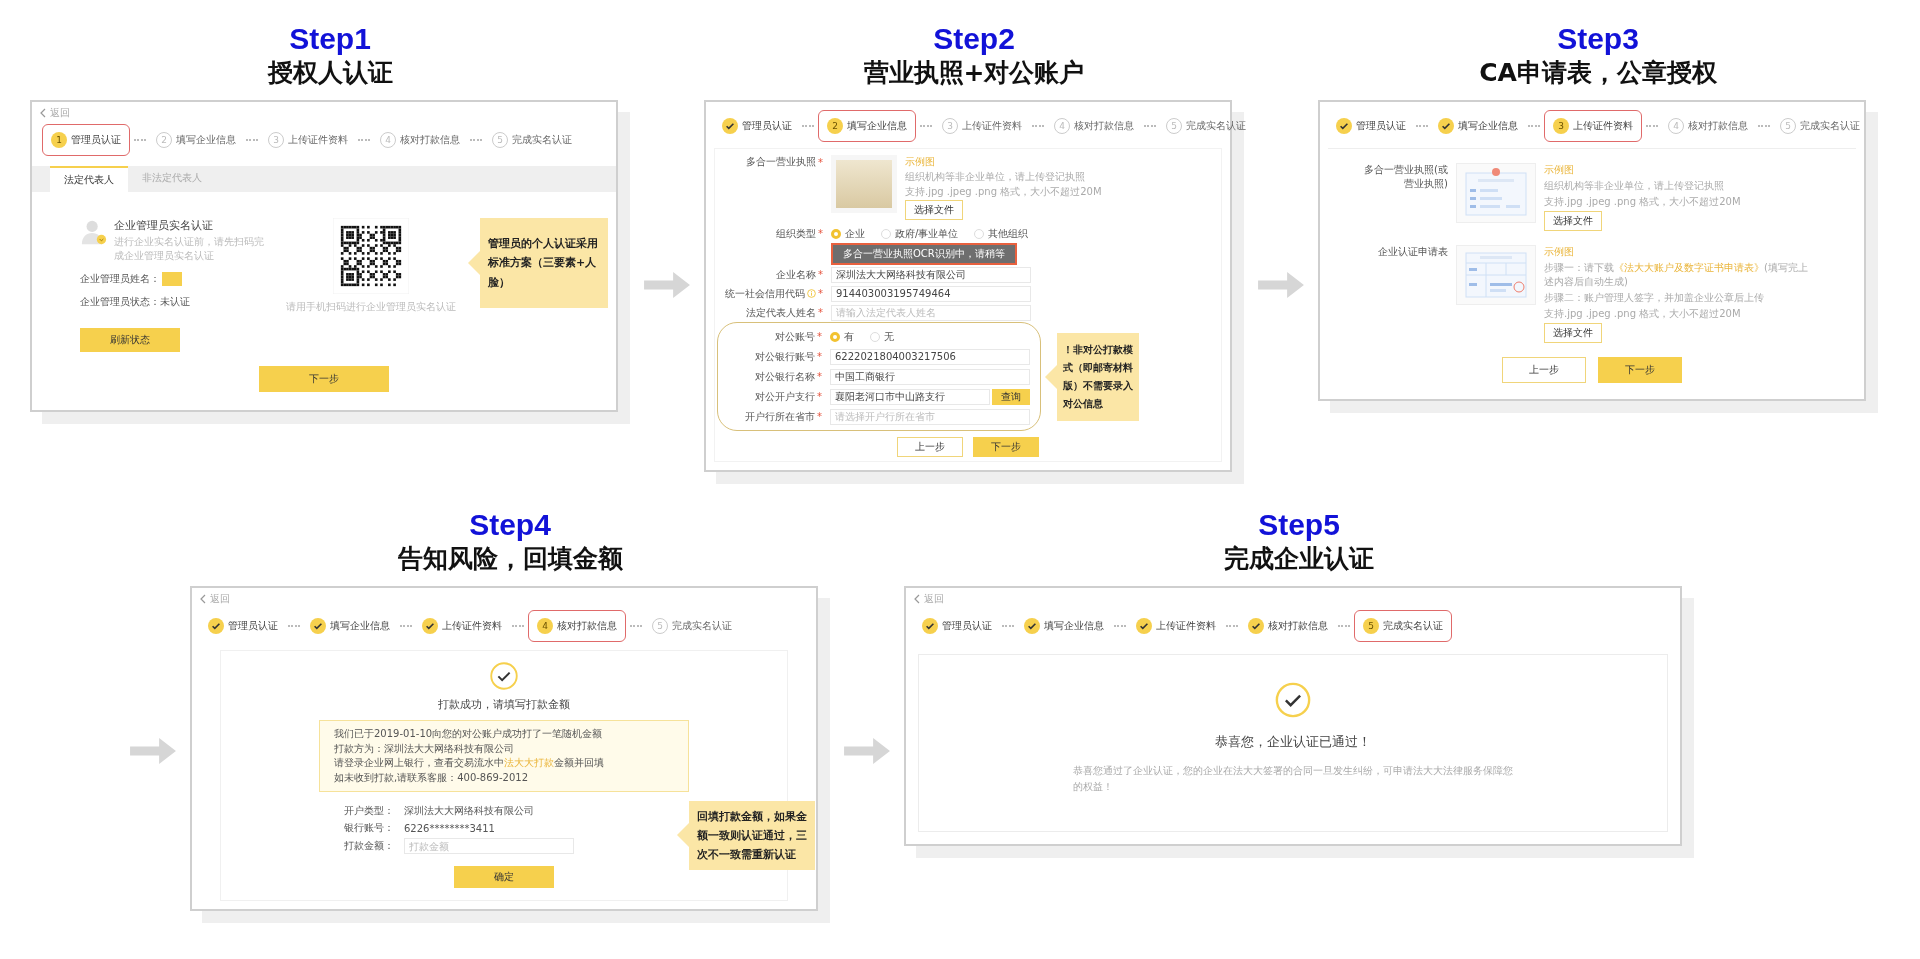 This screenshot has width=1920, height=959. Describe the element at coordinates (835, 126) in the screenshot. I see `step-number: 2` at that location.